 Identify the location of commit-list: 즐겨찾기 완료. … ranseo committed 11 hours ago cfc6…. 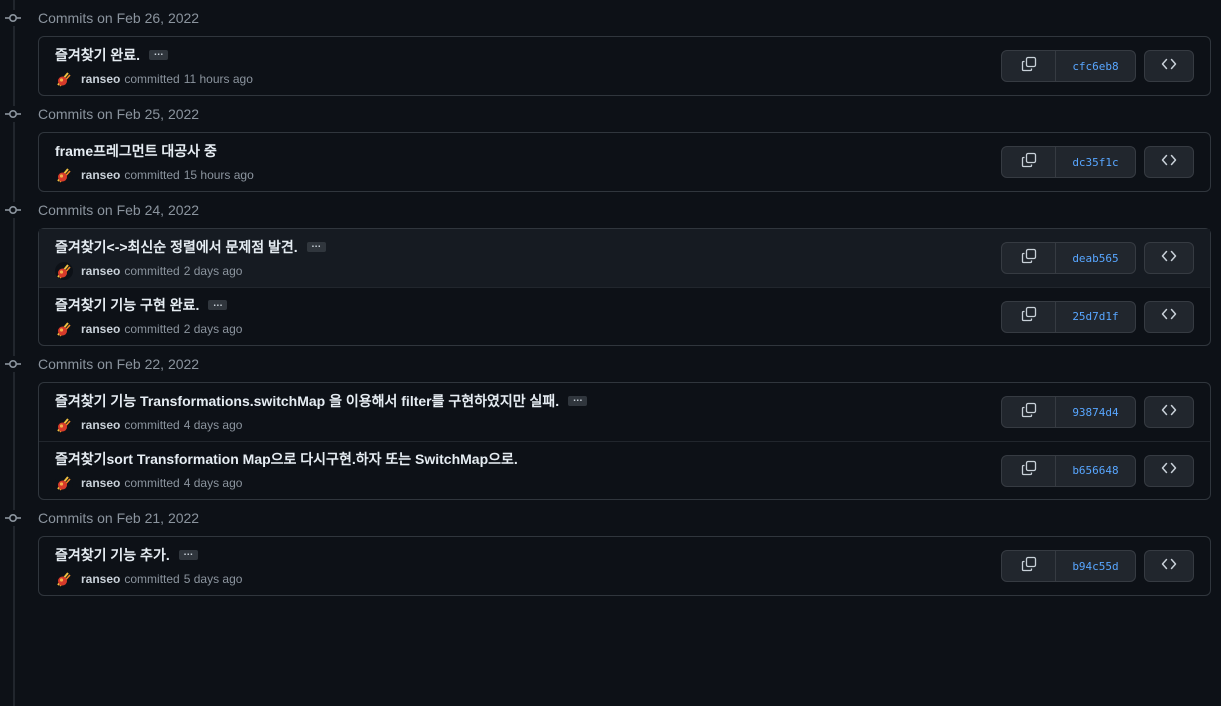
(624, 66).